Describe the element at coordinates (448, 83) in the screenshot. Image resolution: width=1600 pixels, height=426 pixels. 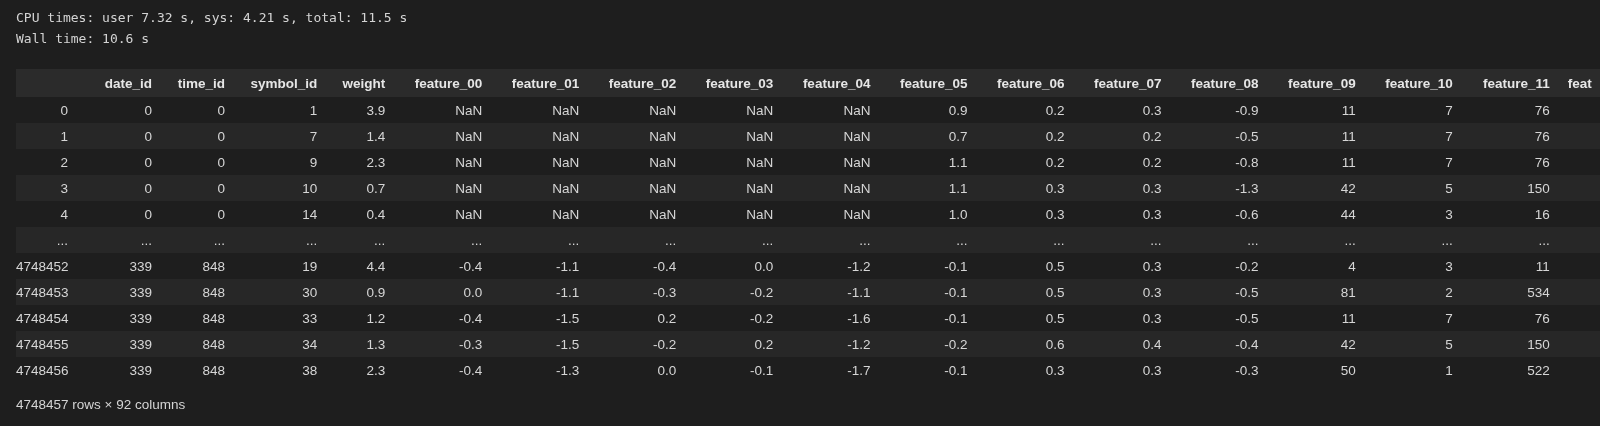
I see `column-header: feature_00` at that location.